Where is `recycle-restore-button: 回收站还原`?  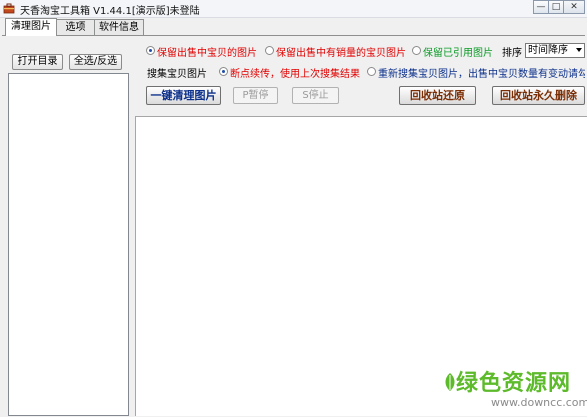
recycle-restore-button: 回收站还原 is located at coordinates (437, 95).